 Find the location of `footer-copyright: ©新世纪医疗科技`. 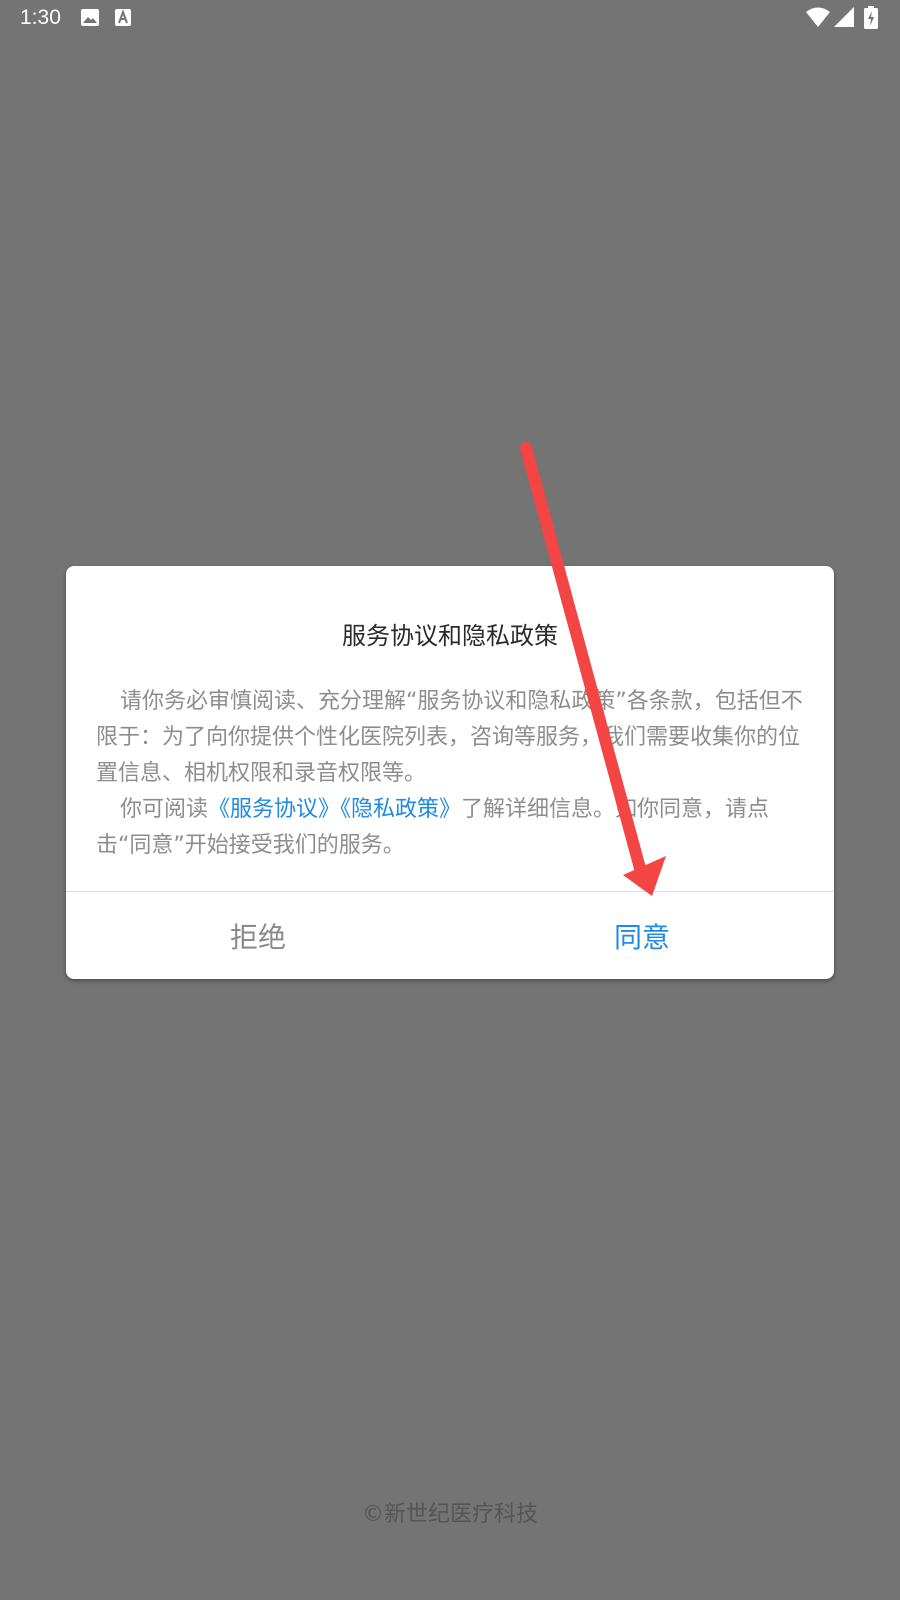

footer-copyright: ©新世纪医疗科技 is located at coordinates (449, 1514).